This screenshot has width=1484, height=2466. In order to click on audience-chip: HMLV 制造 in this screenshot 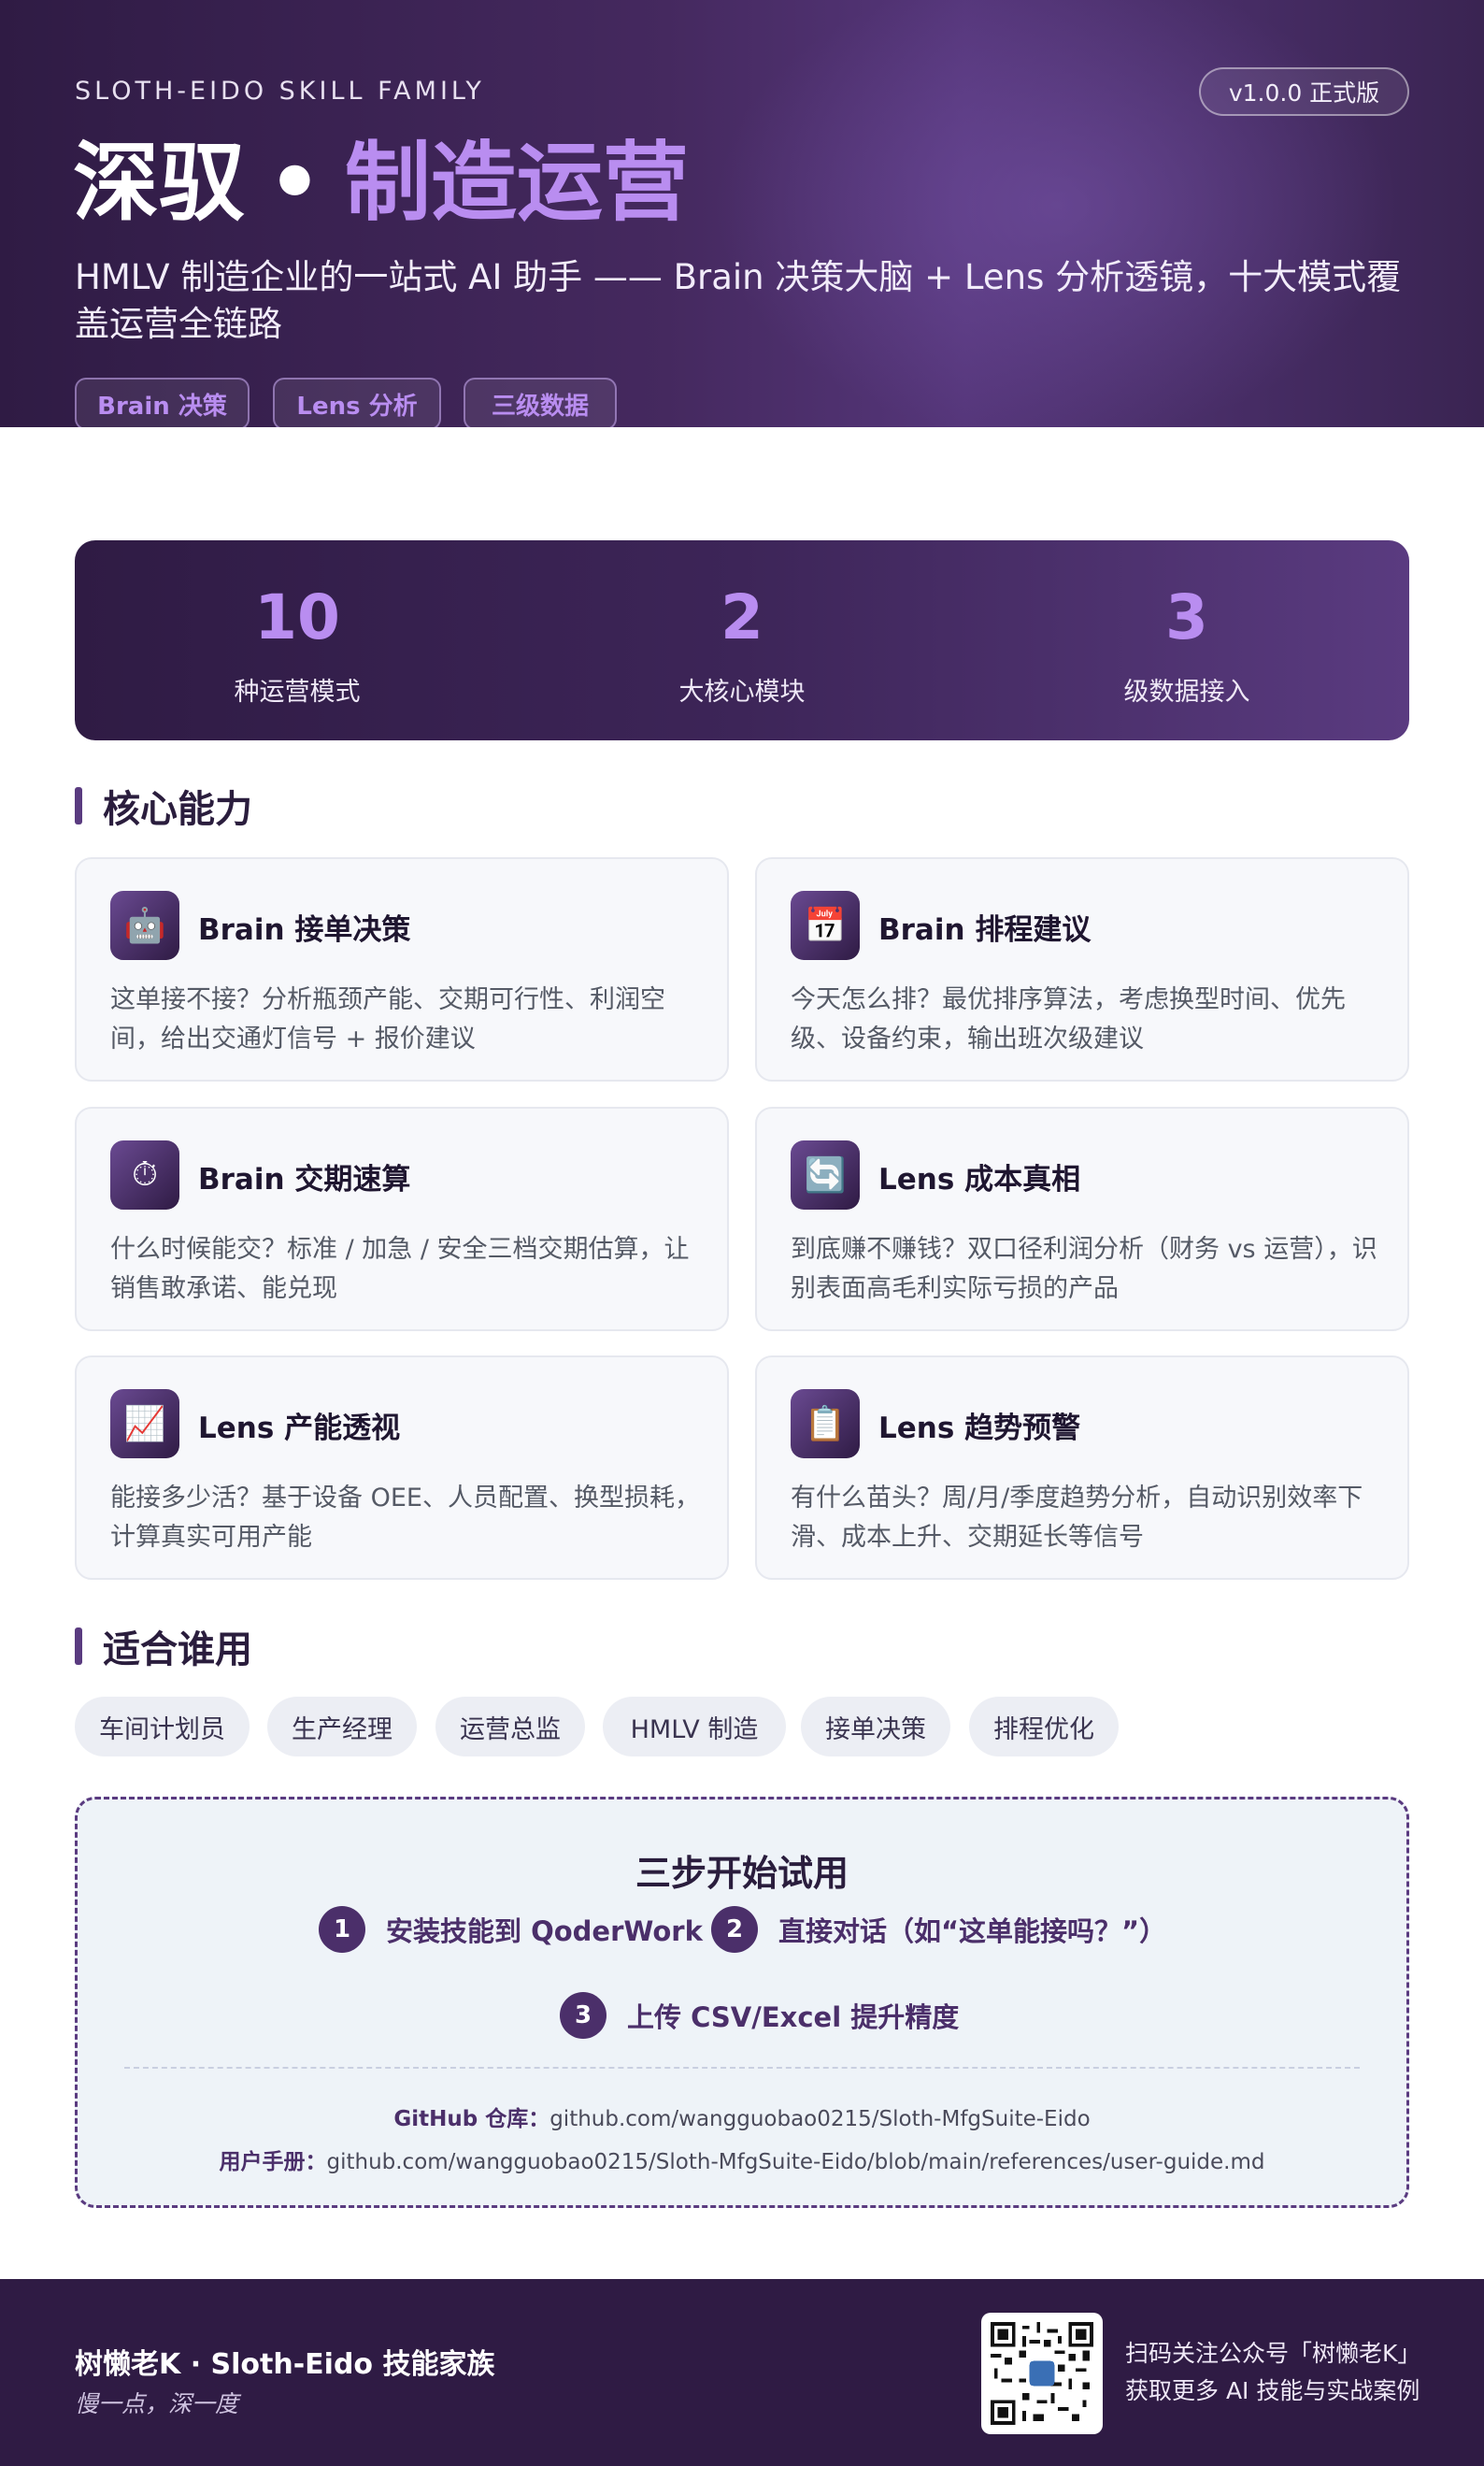, I will do `click(694, 1726)`.